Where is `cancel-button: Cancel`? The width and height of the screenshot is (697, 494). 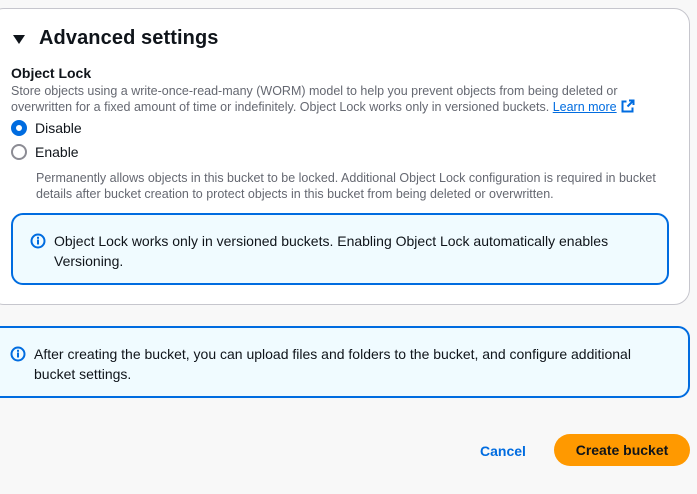 cancel-button: Cancel is located at coordinates (503, 451).